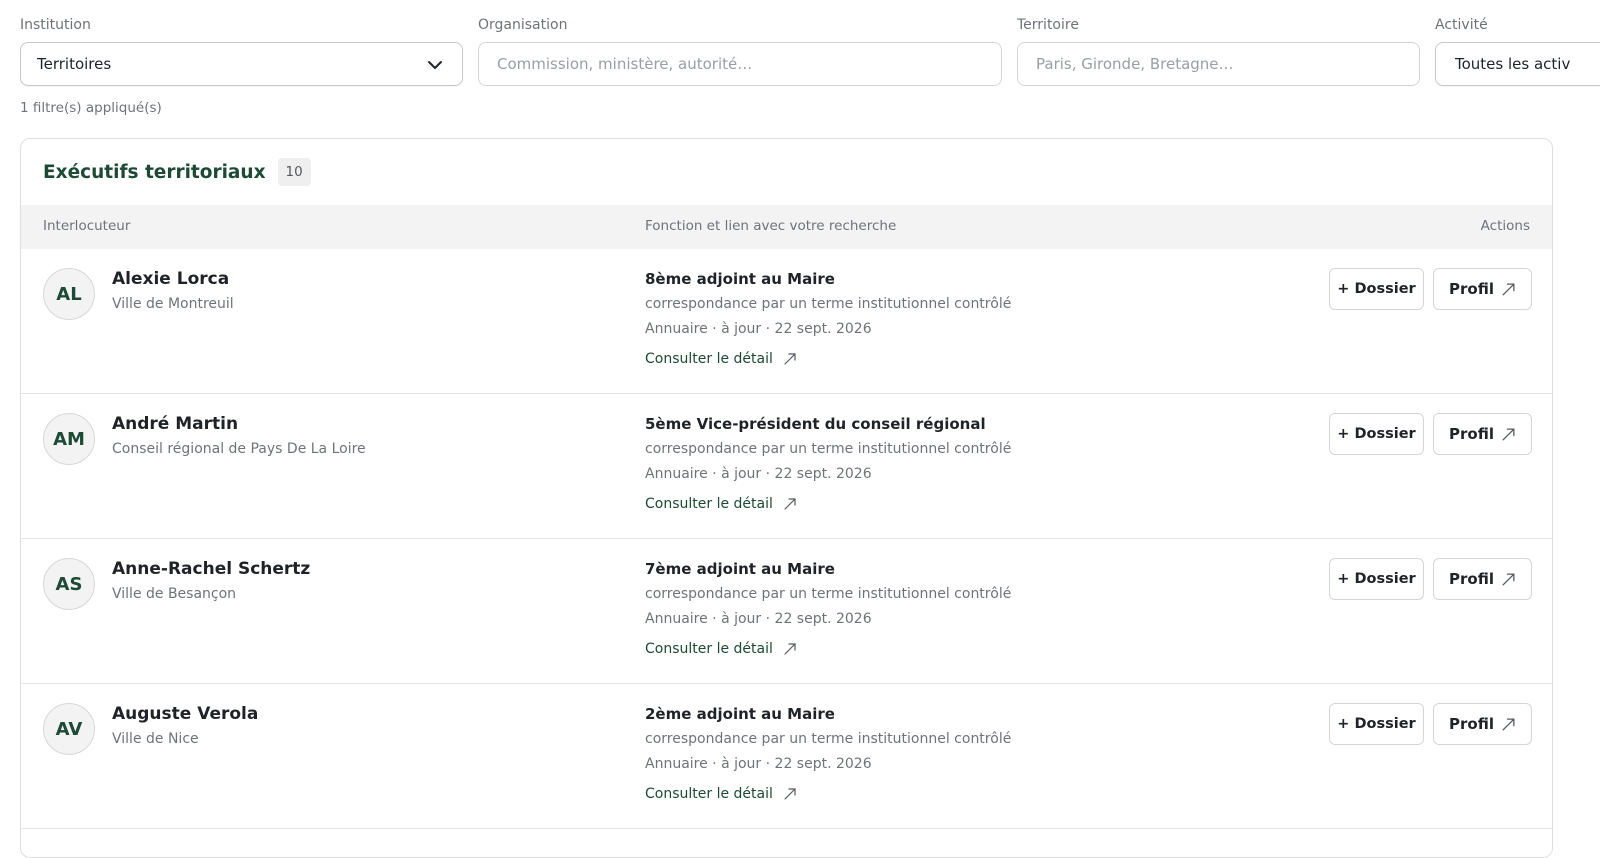  What do you see at coordinates (435, 65) in the screenshot?
I see `chevron-down-icon` at bounding box center [435, 65].